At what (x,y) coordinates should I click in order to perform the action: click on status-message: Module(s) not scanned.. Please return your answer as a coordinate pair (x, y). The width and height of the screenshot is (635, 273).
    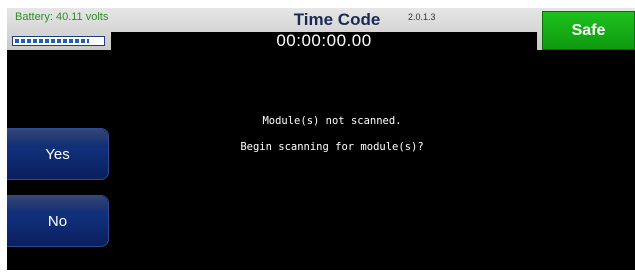
    Looking at the image, I should click on (332, 121).